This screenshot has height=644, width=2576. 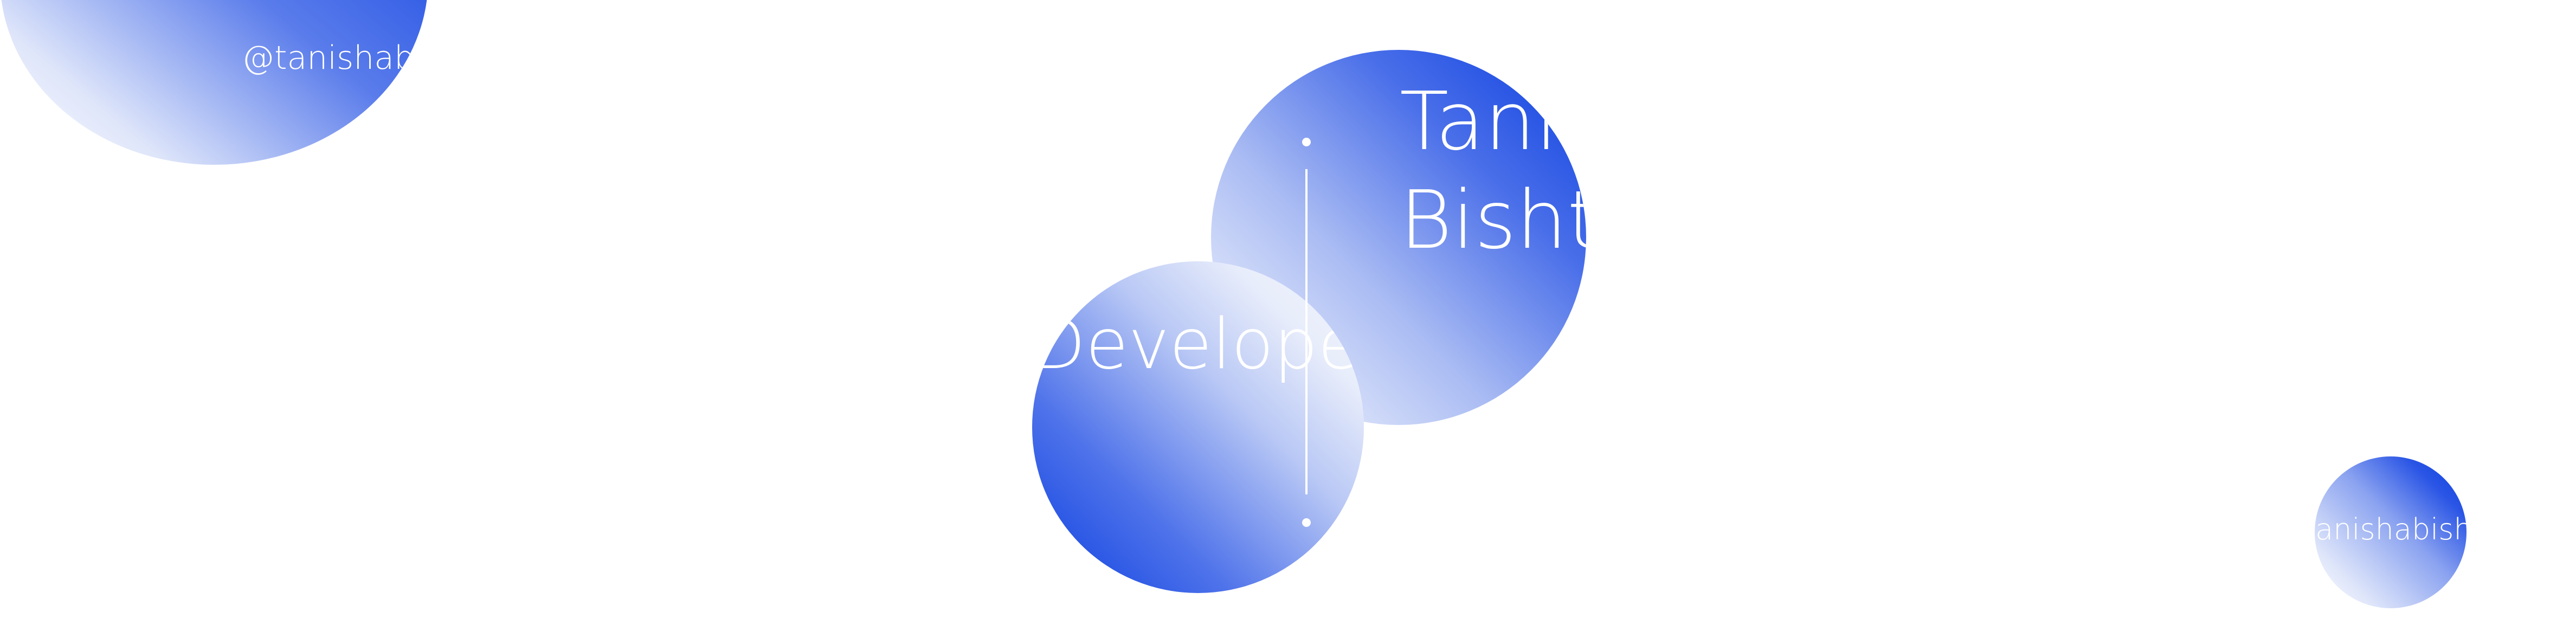 I want to click on role-circle: Developer, so click(x=1198, y=427).